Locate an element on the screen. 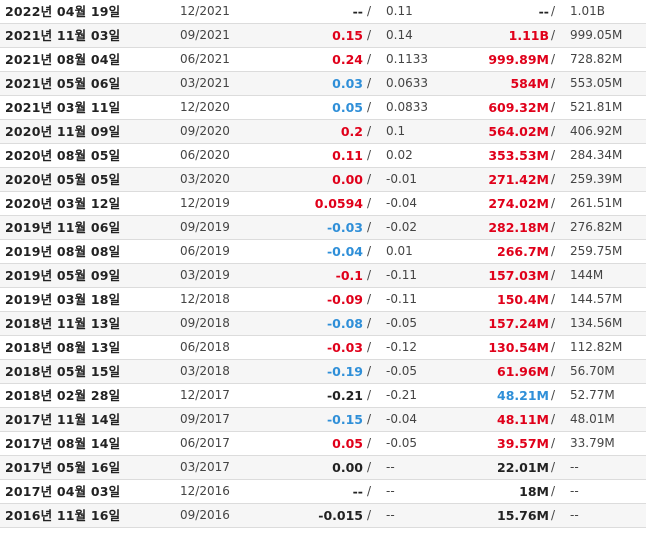  eps-actual: -0.09 is located at coordinates (344, 299).